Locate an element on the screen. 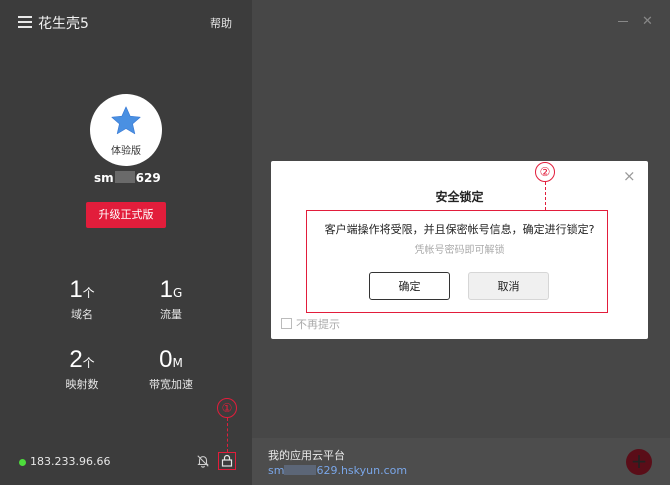 This screenshot has height=485, width=670. stat-mappings: 2个 映射数 is located at coordinates (82, 369).